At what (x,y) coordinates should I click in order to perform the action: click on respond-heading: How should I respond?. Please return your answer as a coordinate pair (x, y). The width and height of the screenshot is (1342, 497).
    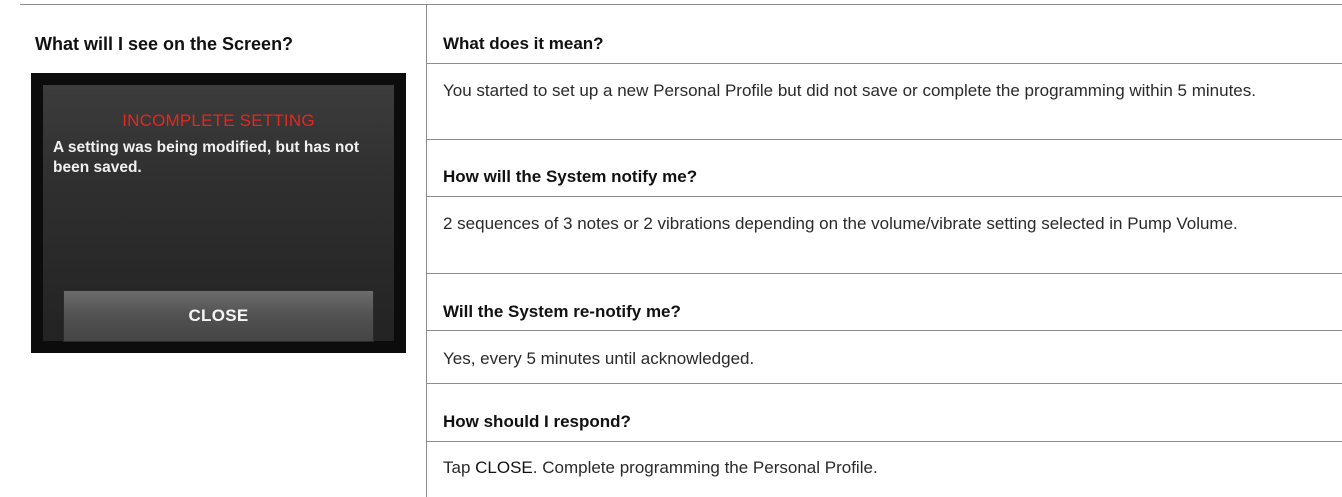
    Looking at the image, I should click on (537, 421).